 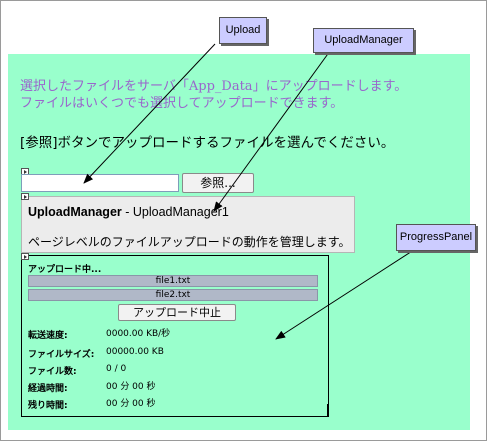 What do you see at coordinates (243, 30) in the screenshot?
I see `upload-callout: Upload` at bounding box center [243, 30].